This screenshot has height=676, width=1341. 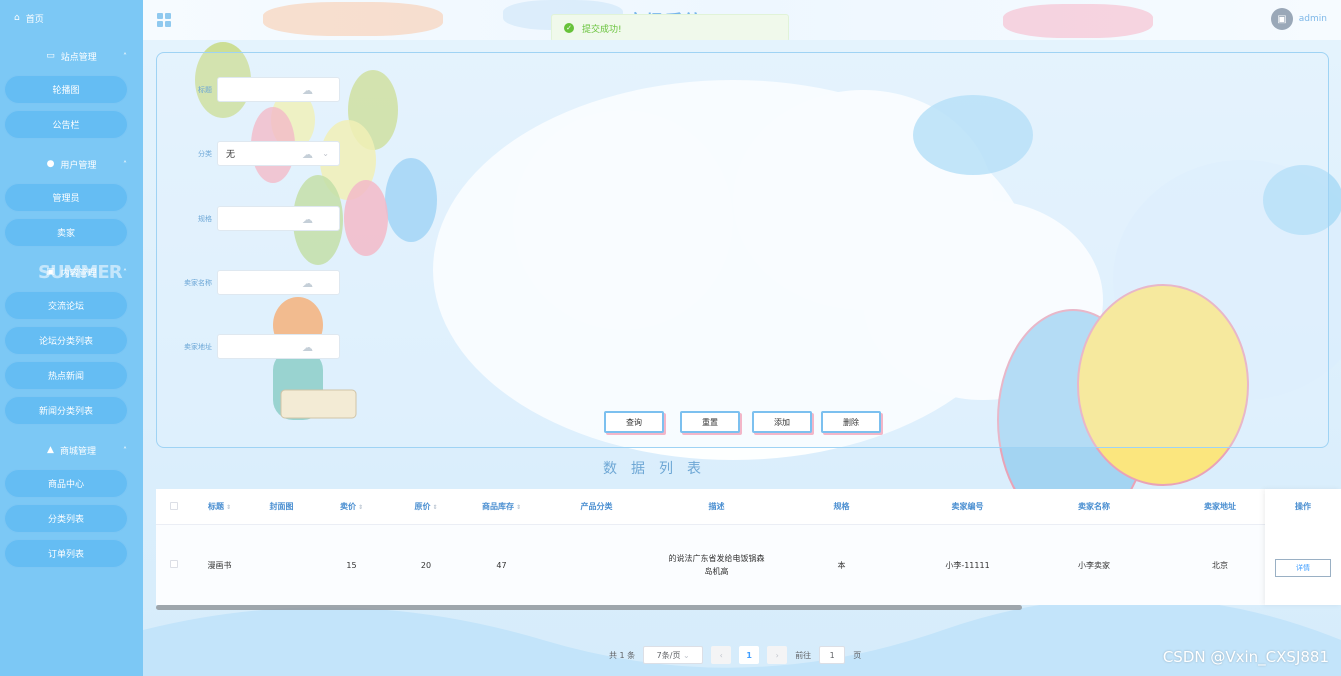 I want to click on chevron-left-icon: ‹, so click(x=721, y=655).